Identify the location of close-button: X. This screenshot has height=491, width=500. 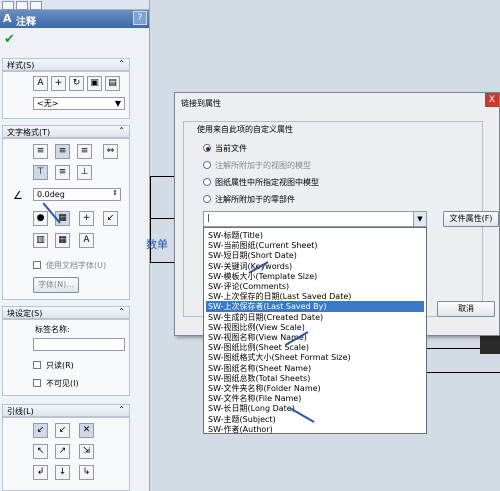
(492, 100).